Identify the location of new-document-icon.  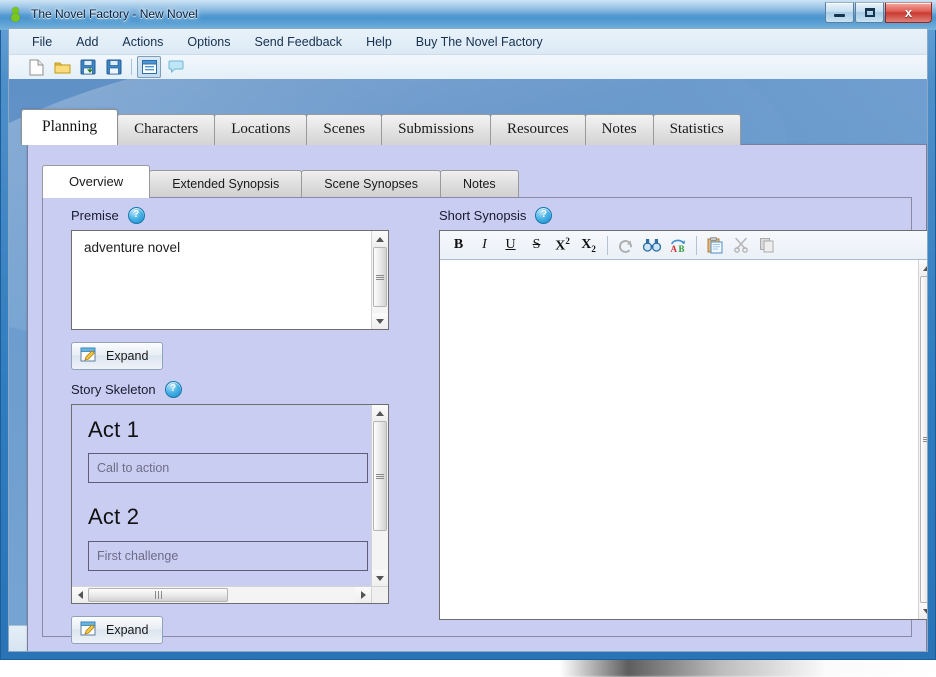
(36, 67).